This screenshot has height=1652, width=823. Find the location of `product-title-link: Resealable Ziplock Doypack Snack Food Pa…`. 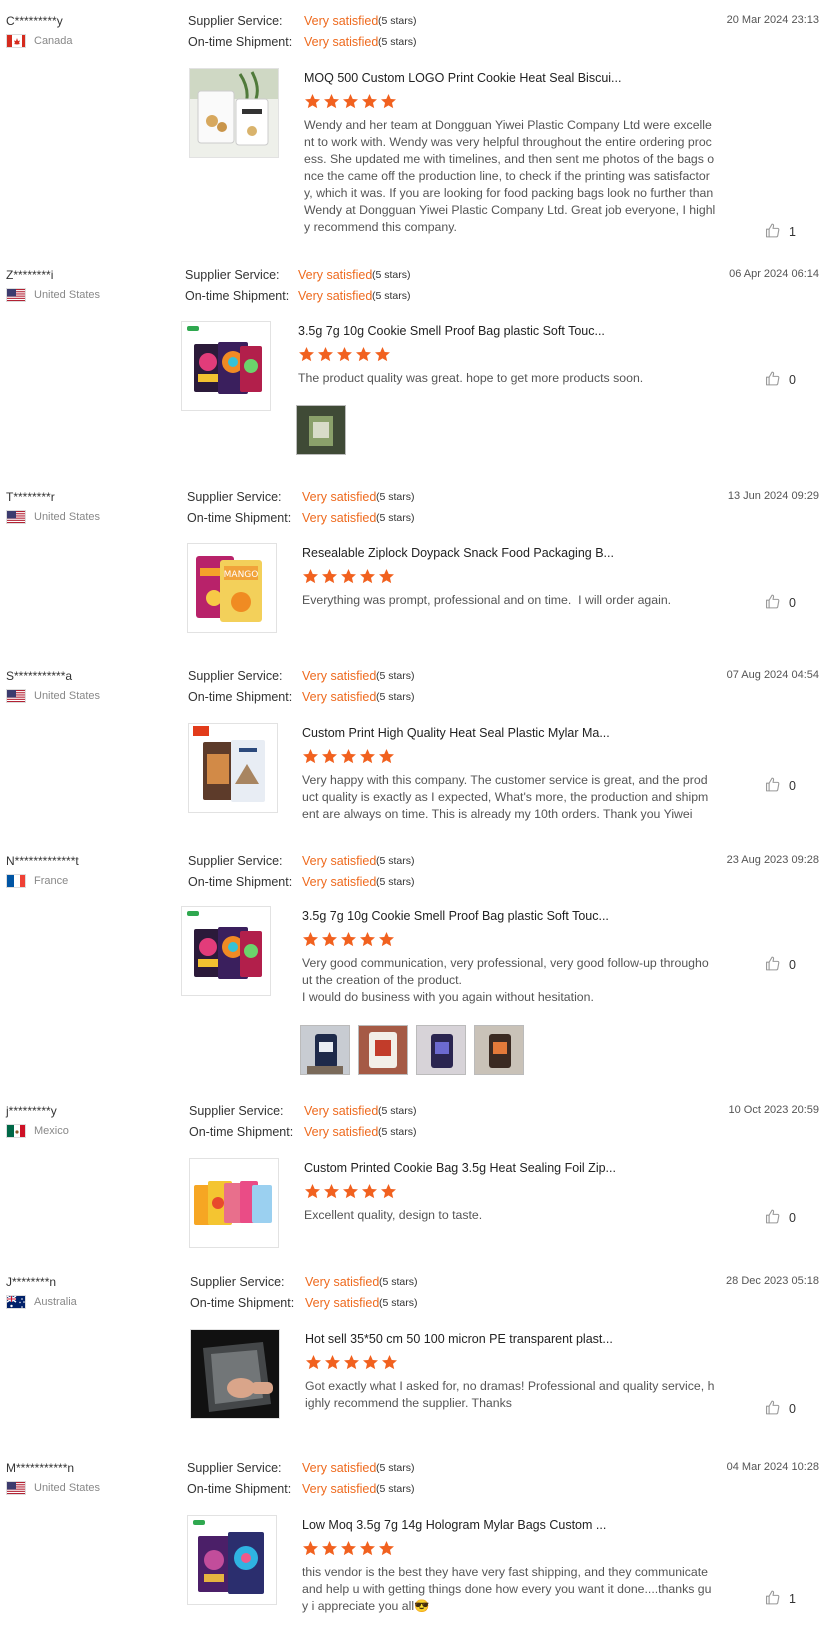

product-title-link: Resealable Ziplock Doypack Snack Food Pa… is located at coordinates (472, 553).